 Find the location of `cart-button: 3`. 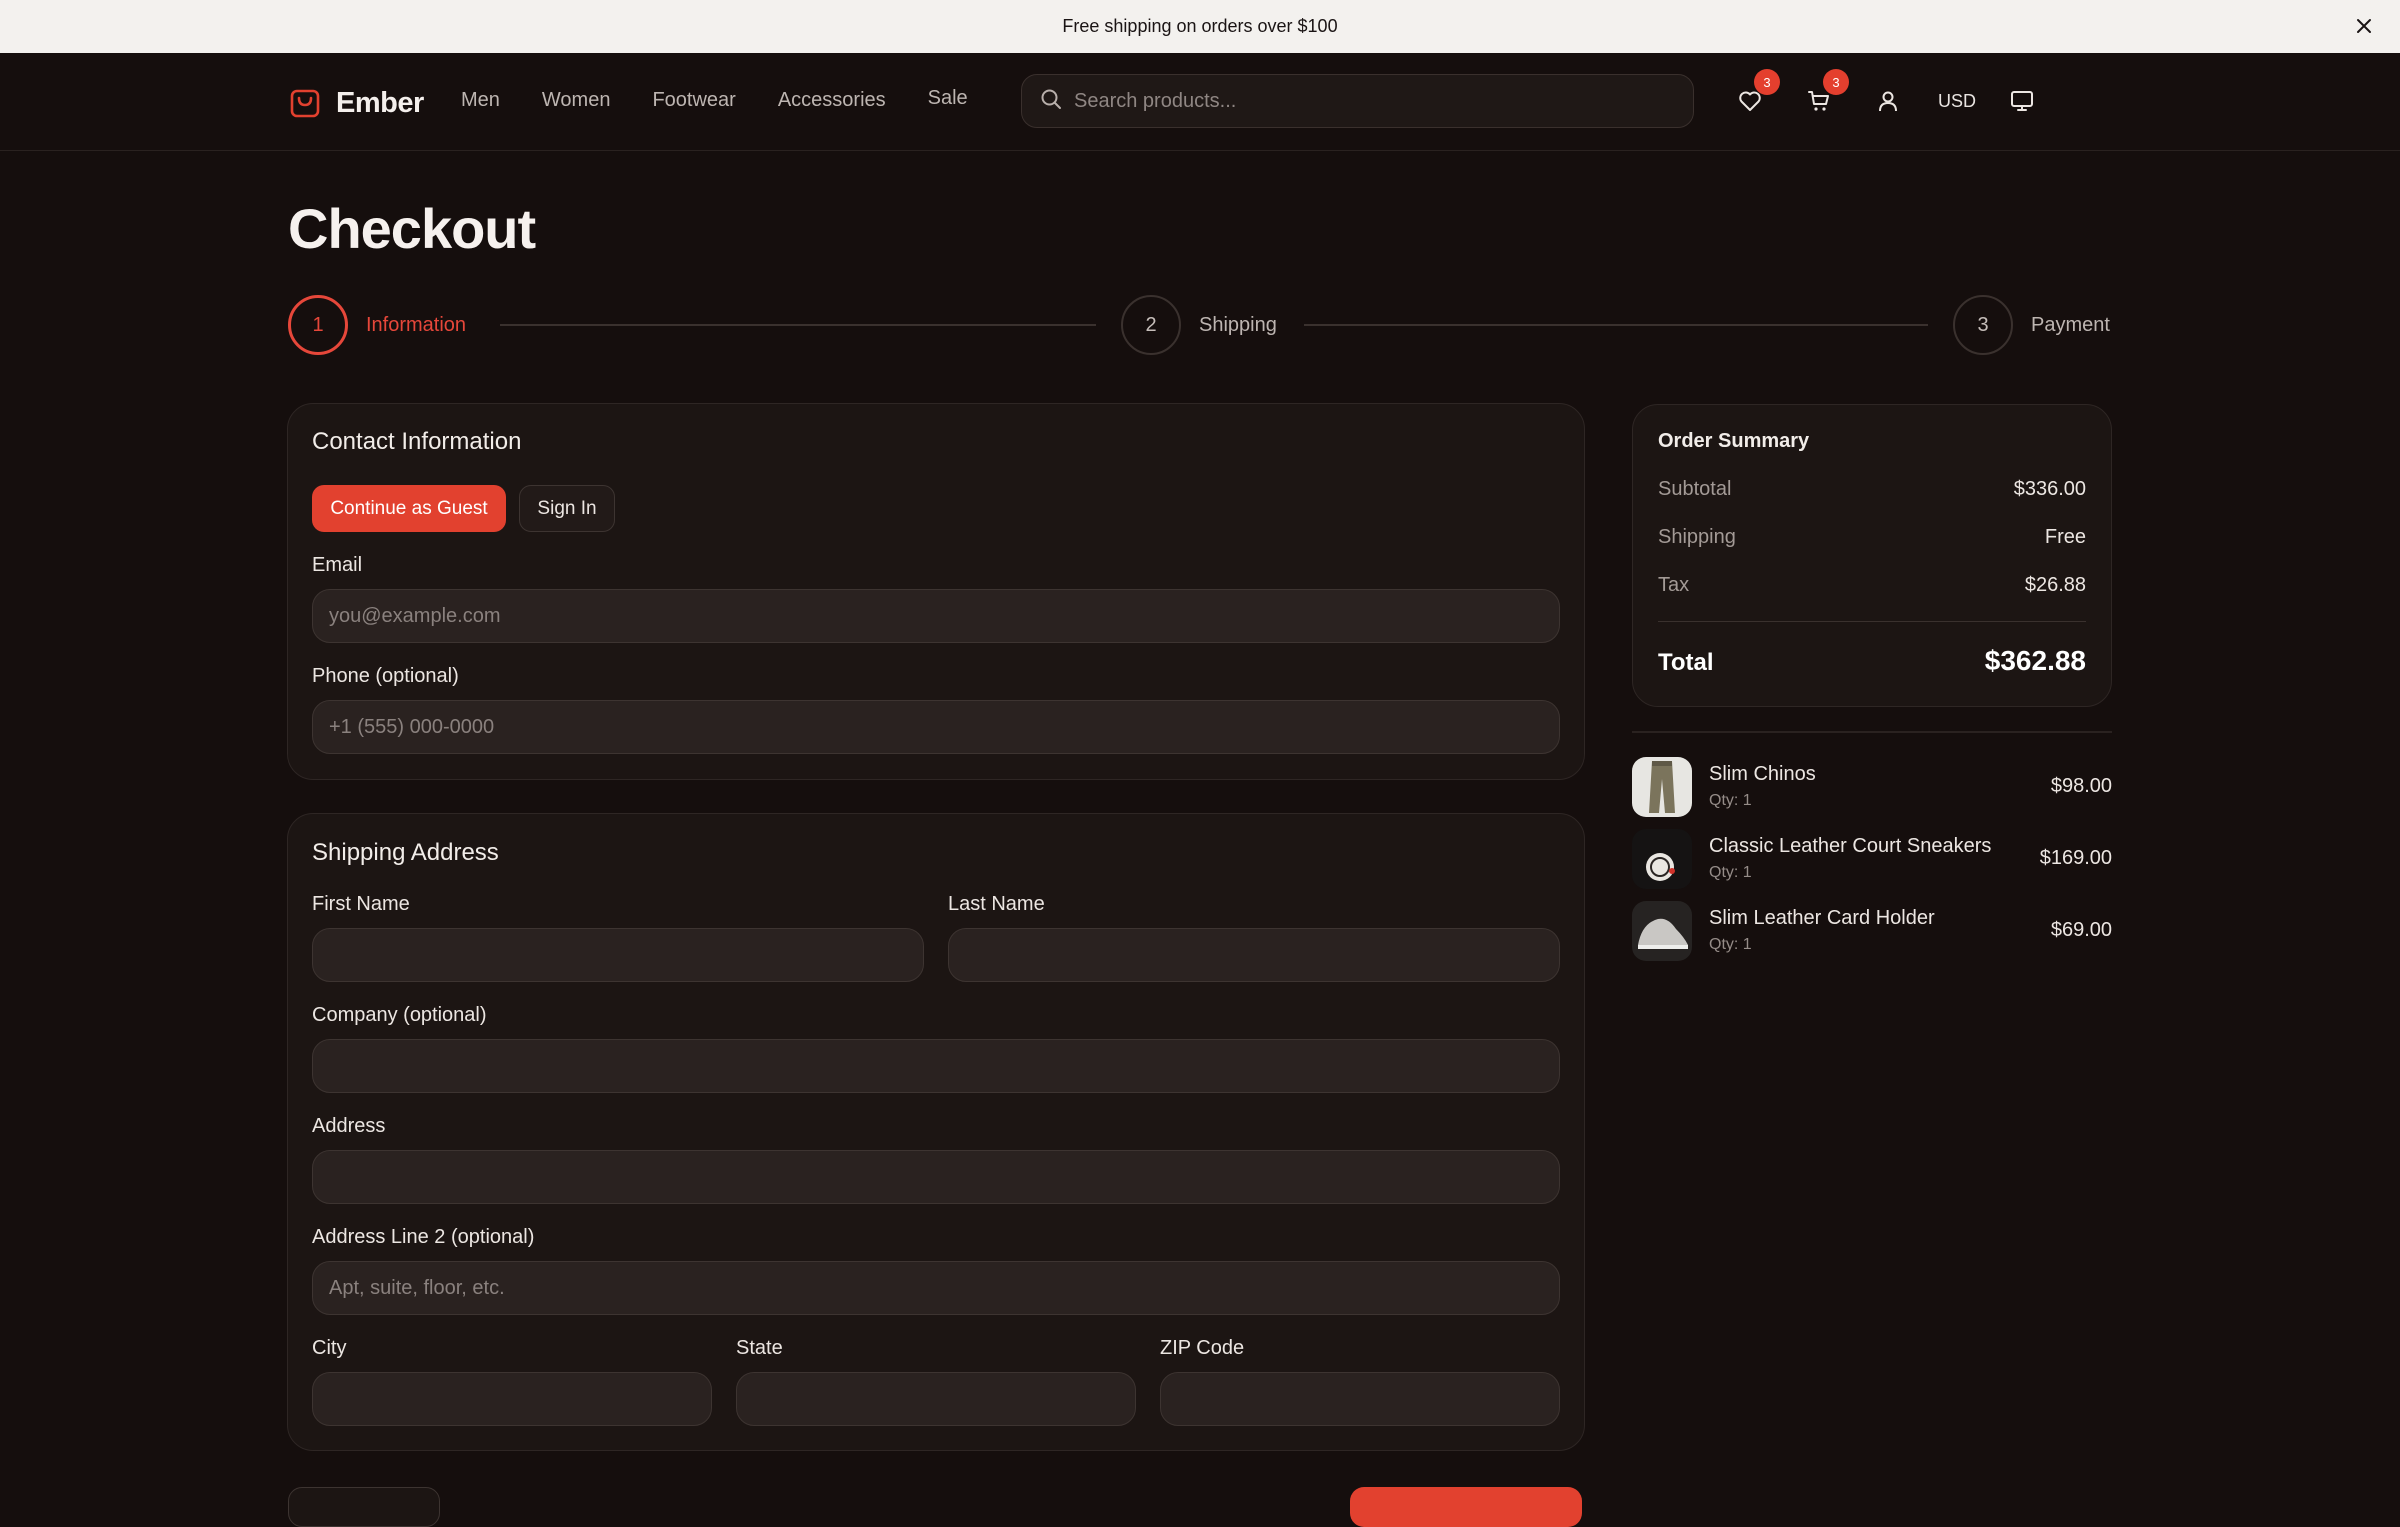

cart-button: 3 is located at coordinates (1826, 93).